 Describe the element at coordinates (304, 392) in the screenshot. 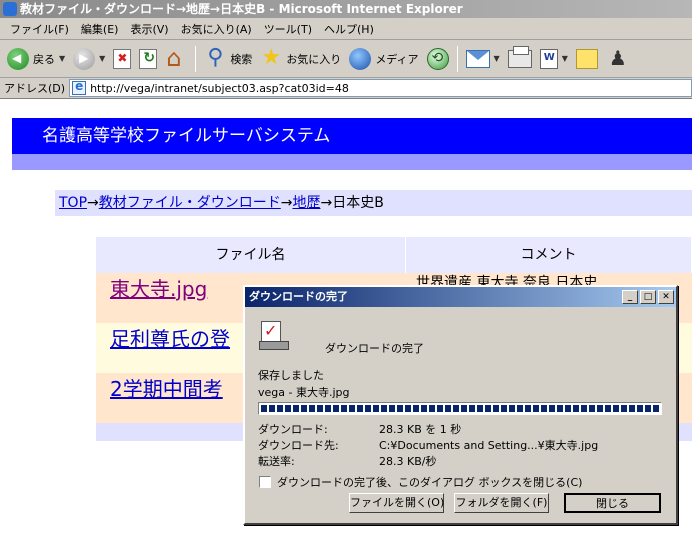

I see `saved-filename: vega - 東大寺.jpg` at that location.